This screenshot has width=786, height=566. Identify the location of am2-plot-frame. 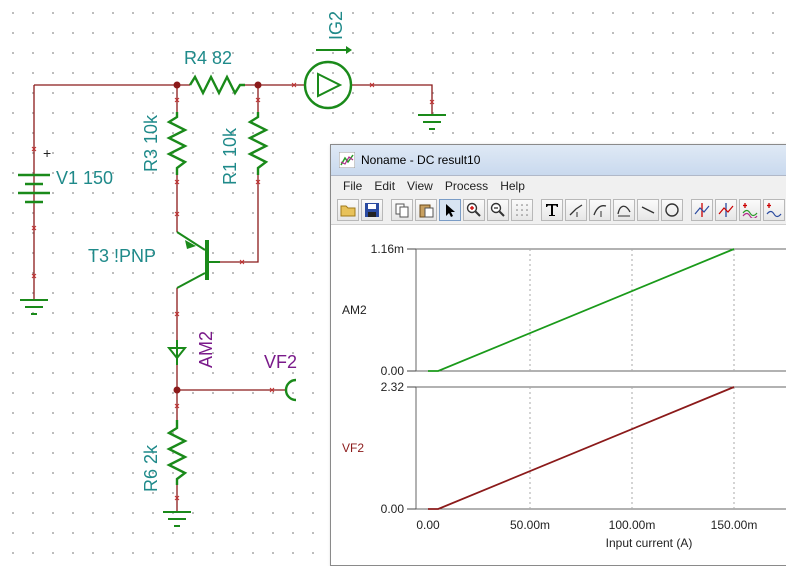
(600, 310).